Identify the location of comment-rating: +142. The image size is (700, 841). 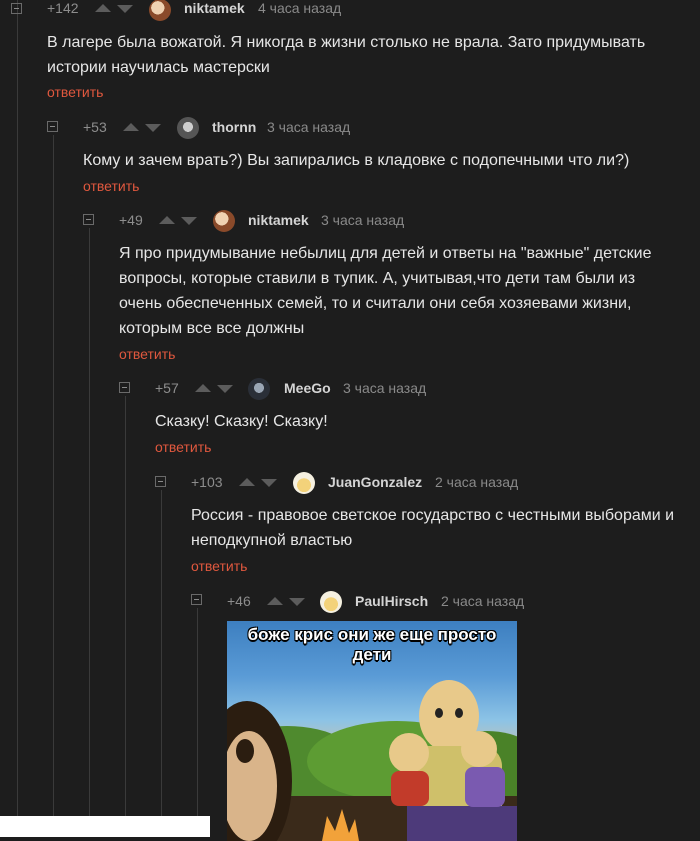
(63, 8).